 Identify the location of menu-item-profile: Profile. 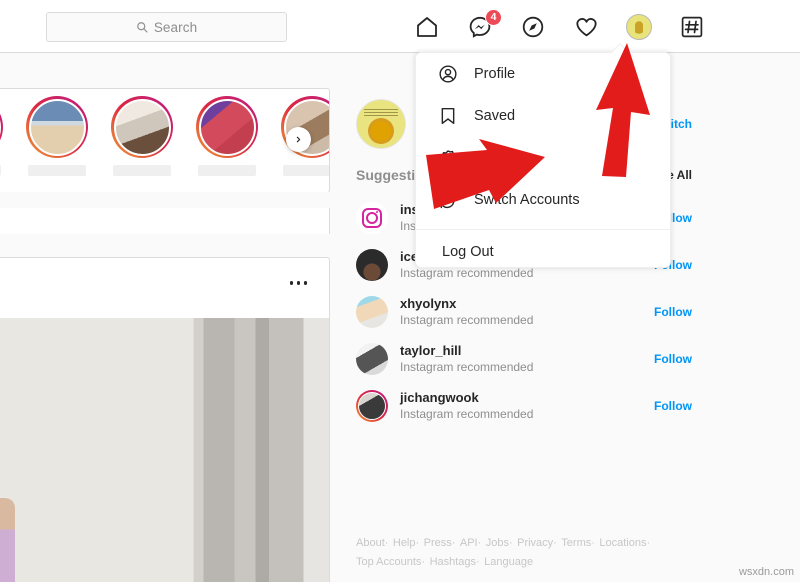
(543, 74).